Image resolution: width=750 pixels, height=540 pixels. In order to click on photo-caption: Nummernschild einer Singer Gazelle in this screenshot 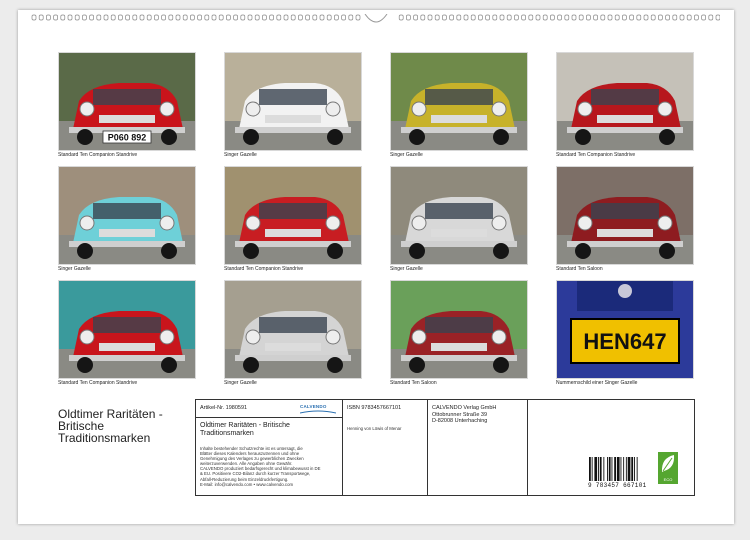, I will do `click(597, 383)`.